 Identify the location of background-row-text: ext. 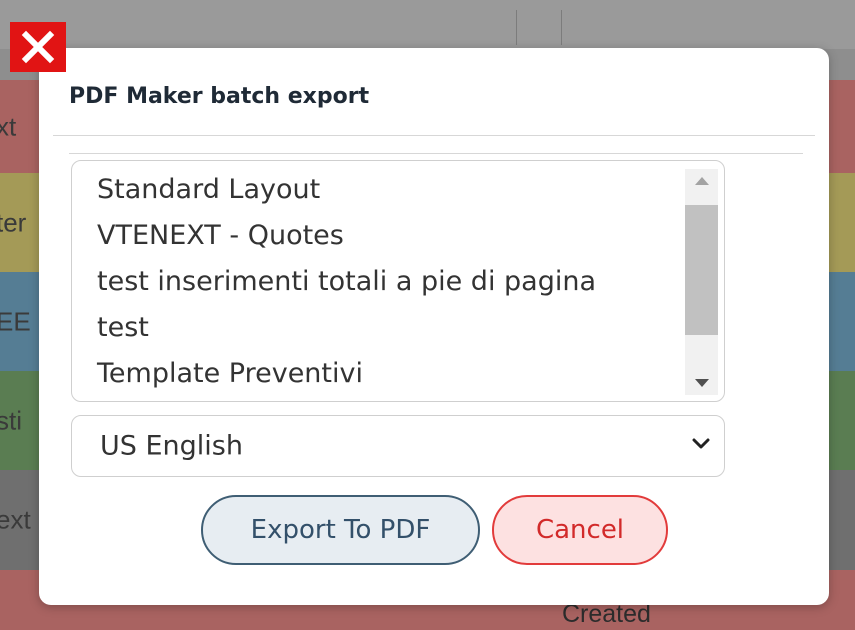
(15, 519).